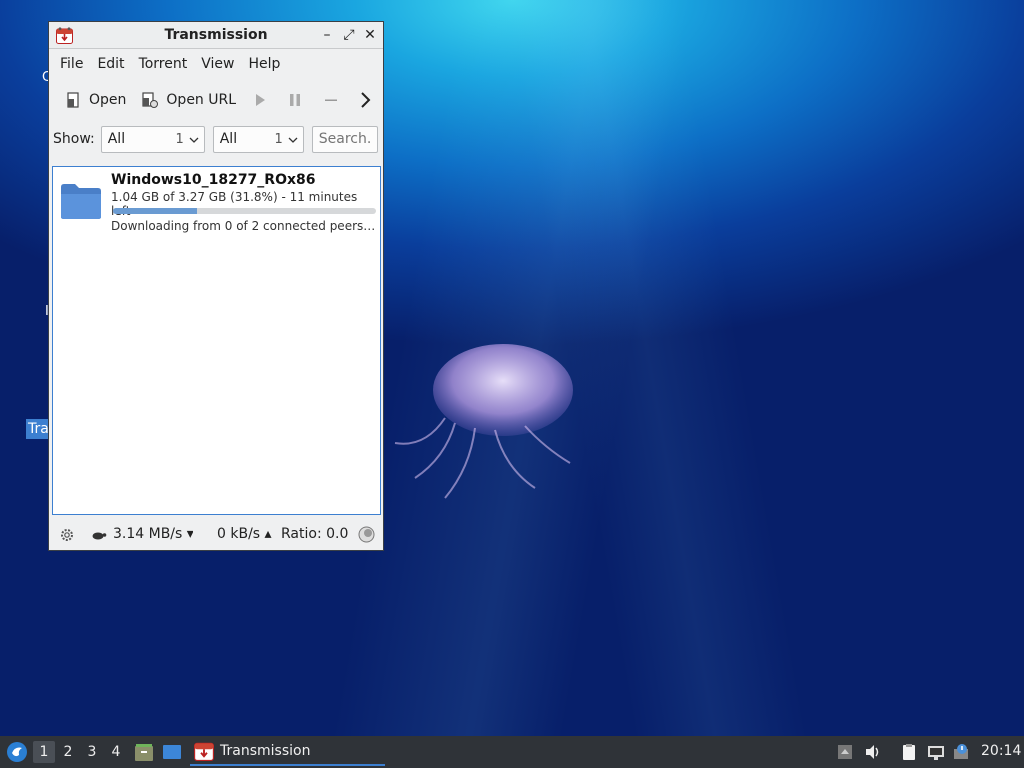  What do you see at coordinates (92, 752) in the screenshot?
I see `workspace-3: 3` at bounding box center [92, 752].